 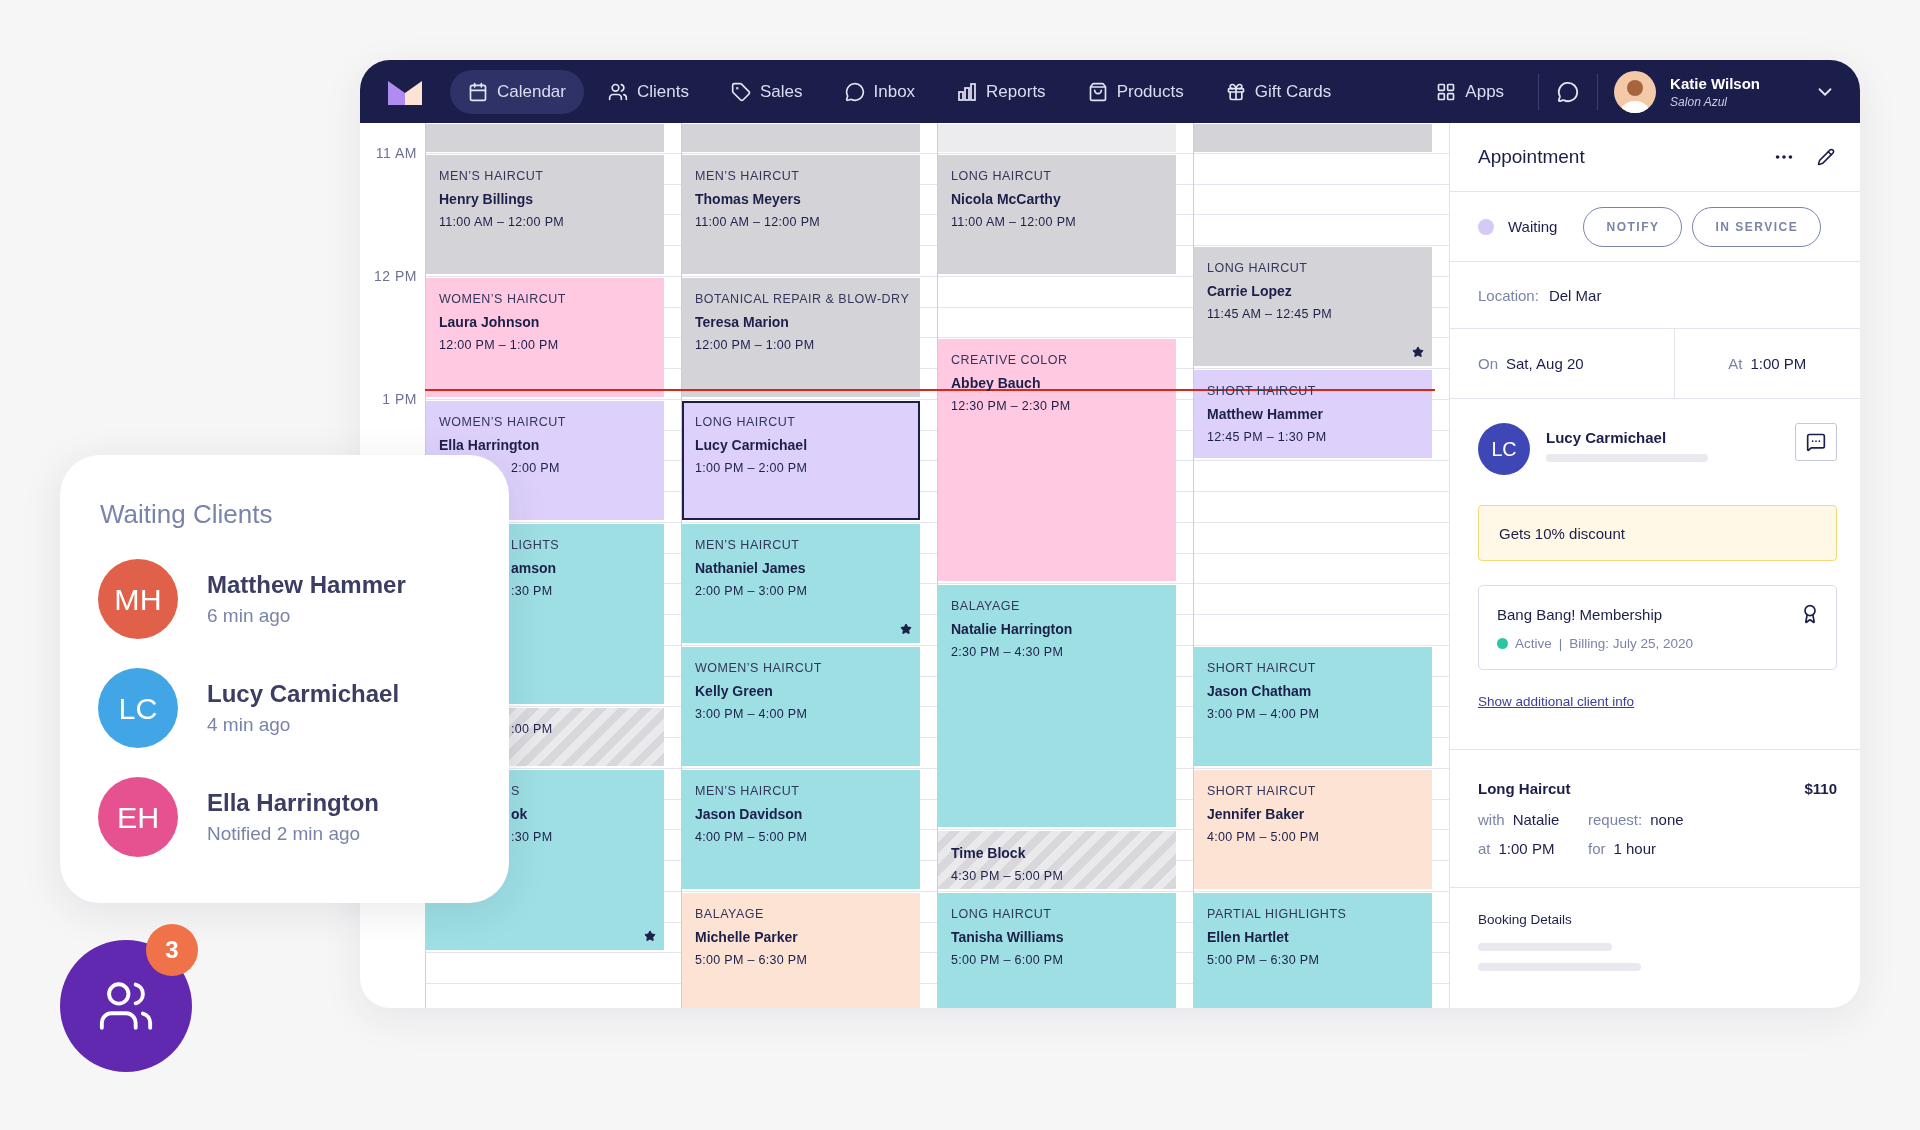 I want to click on client-name: Thomas Meyers, so click(x=748, y=198).